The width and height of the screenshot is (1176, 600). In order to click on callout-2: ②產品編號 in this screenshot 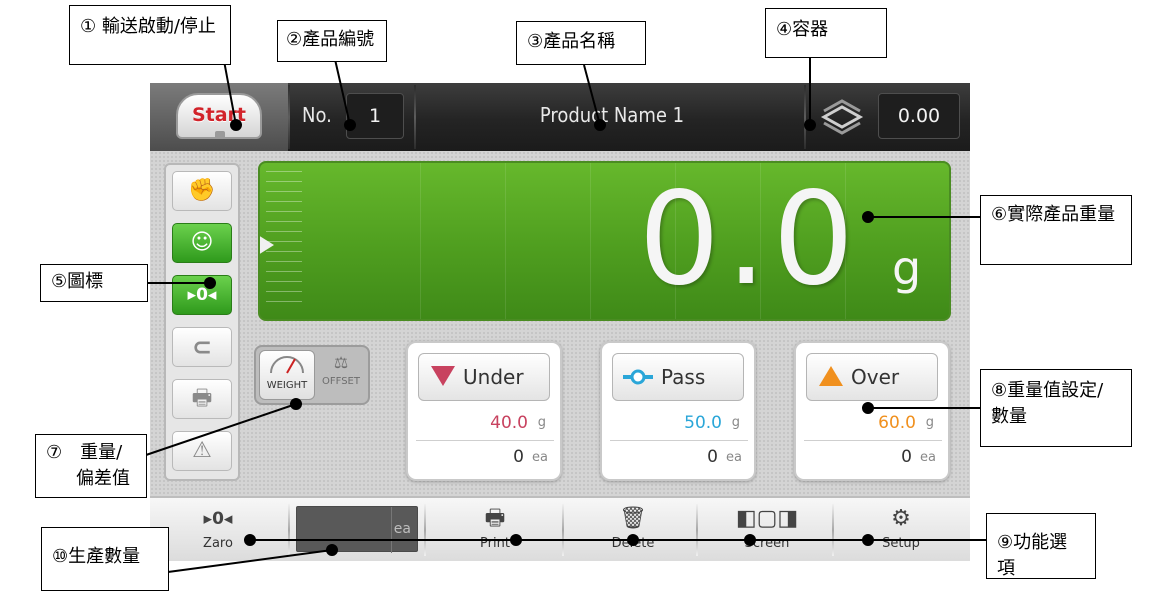, I will do `click(332, 41)`.